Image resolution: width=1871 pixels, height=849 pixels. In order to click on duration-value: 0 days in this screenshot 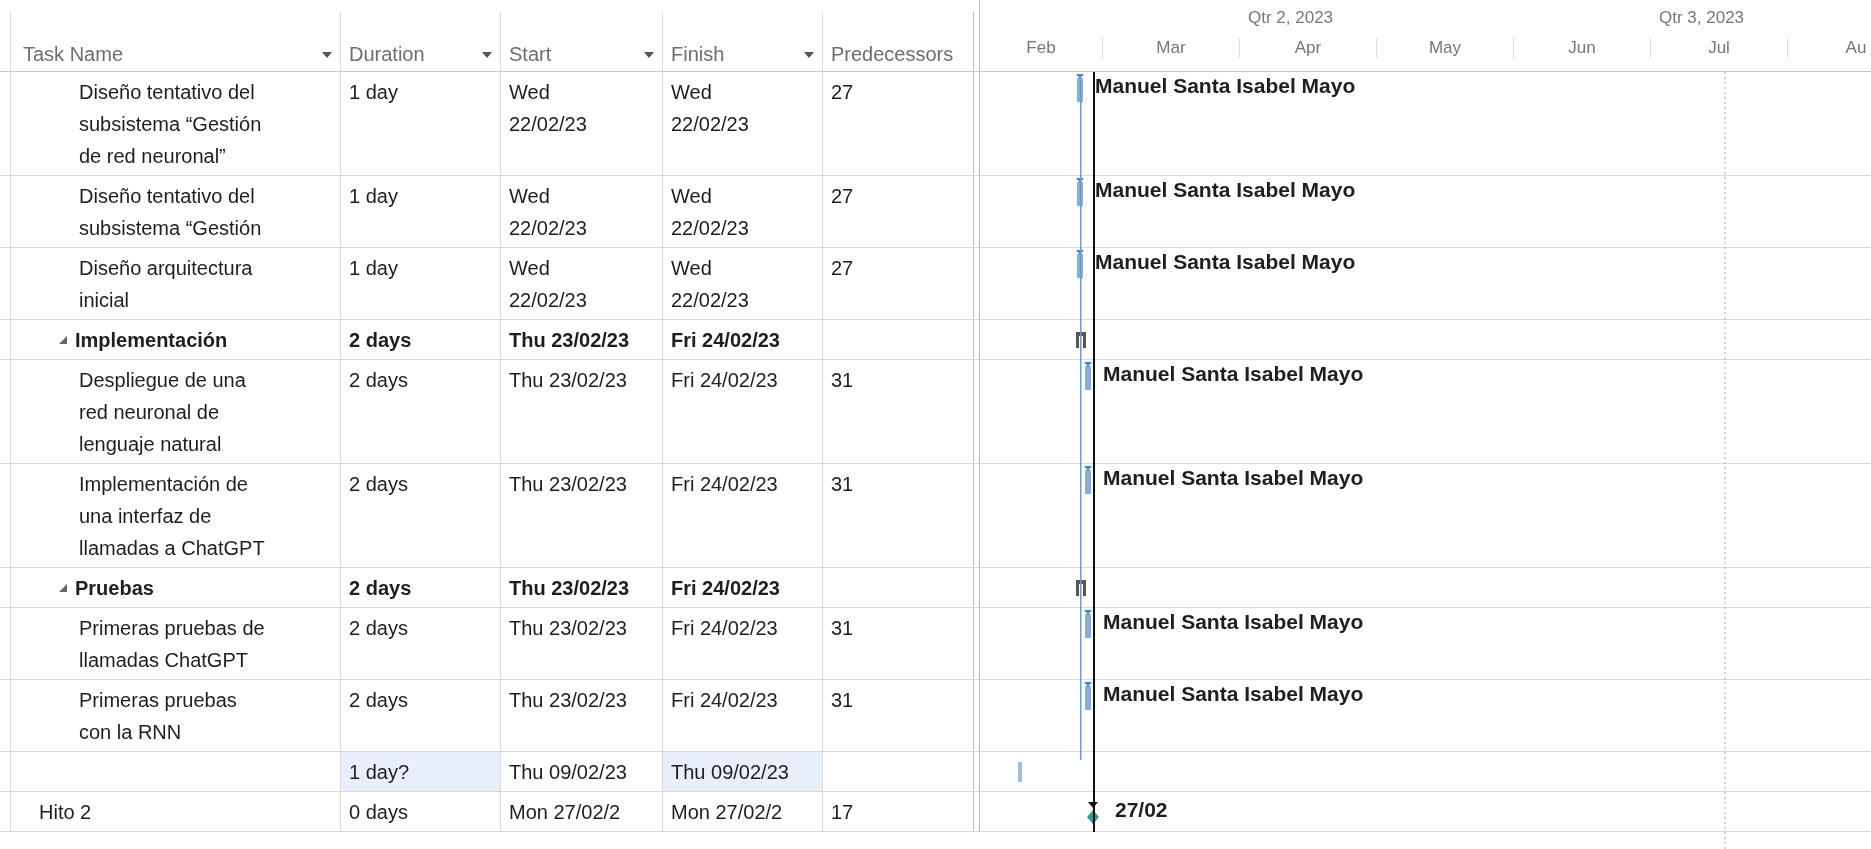, I will do `click(378, 812)`.